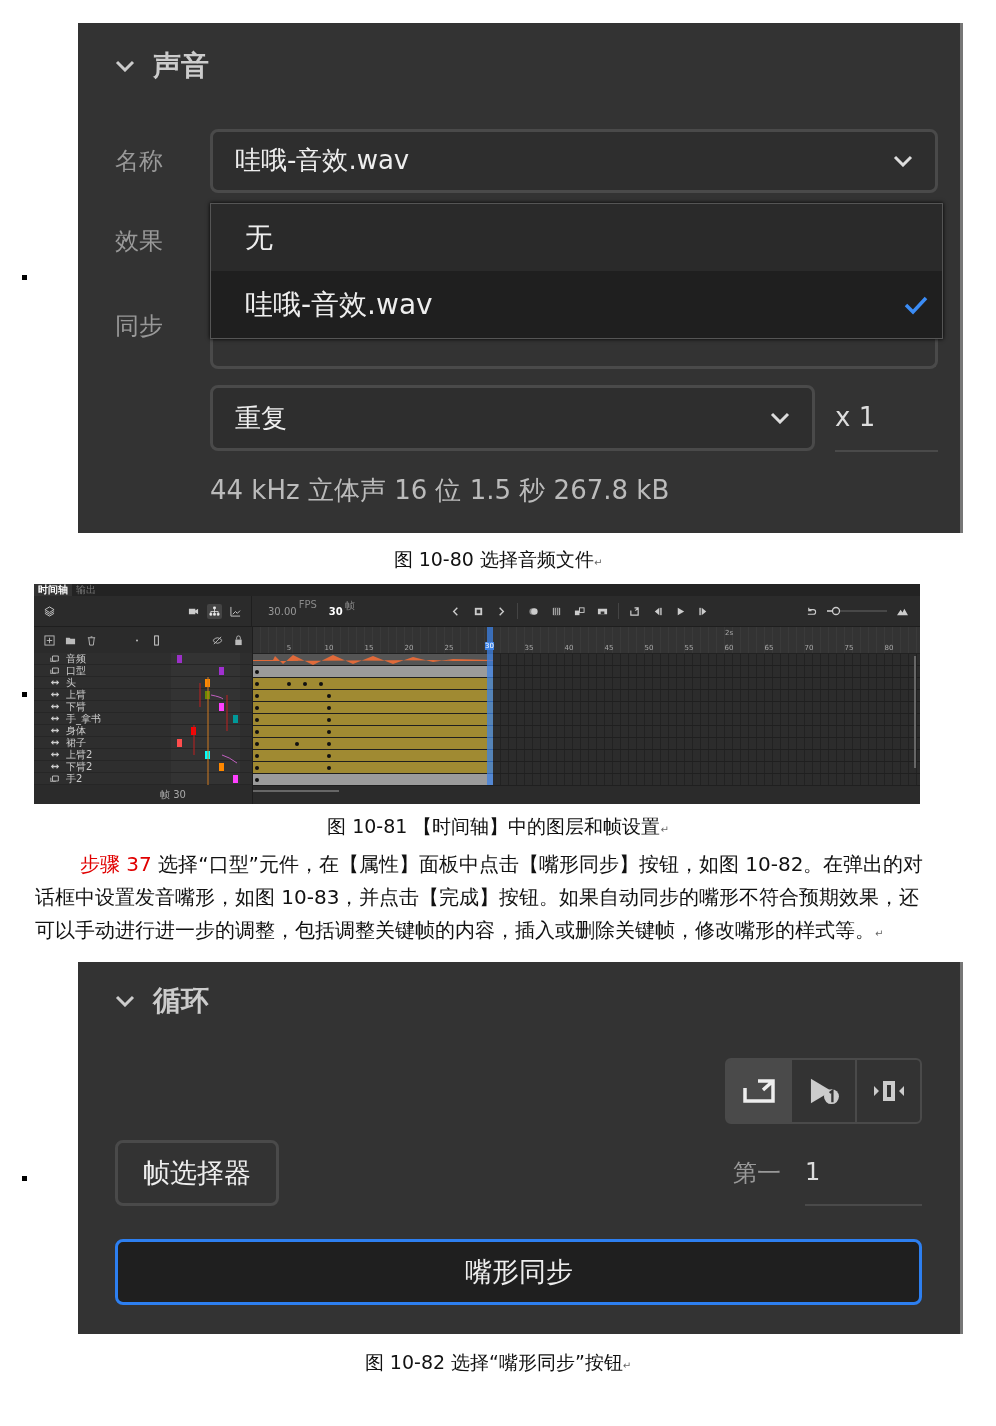 This screenshot has height=1426, width=996. I want to click on panel-tab: 时间轴, so click(53, 590).